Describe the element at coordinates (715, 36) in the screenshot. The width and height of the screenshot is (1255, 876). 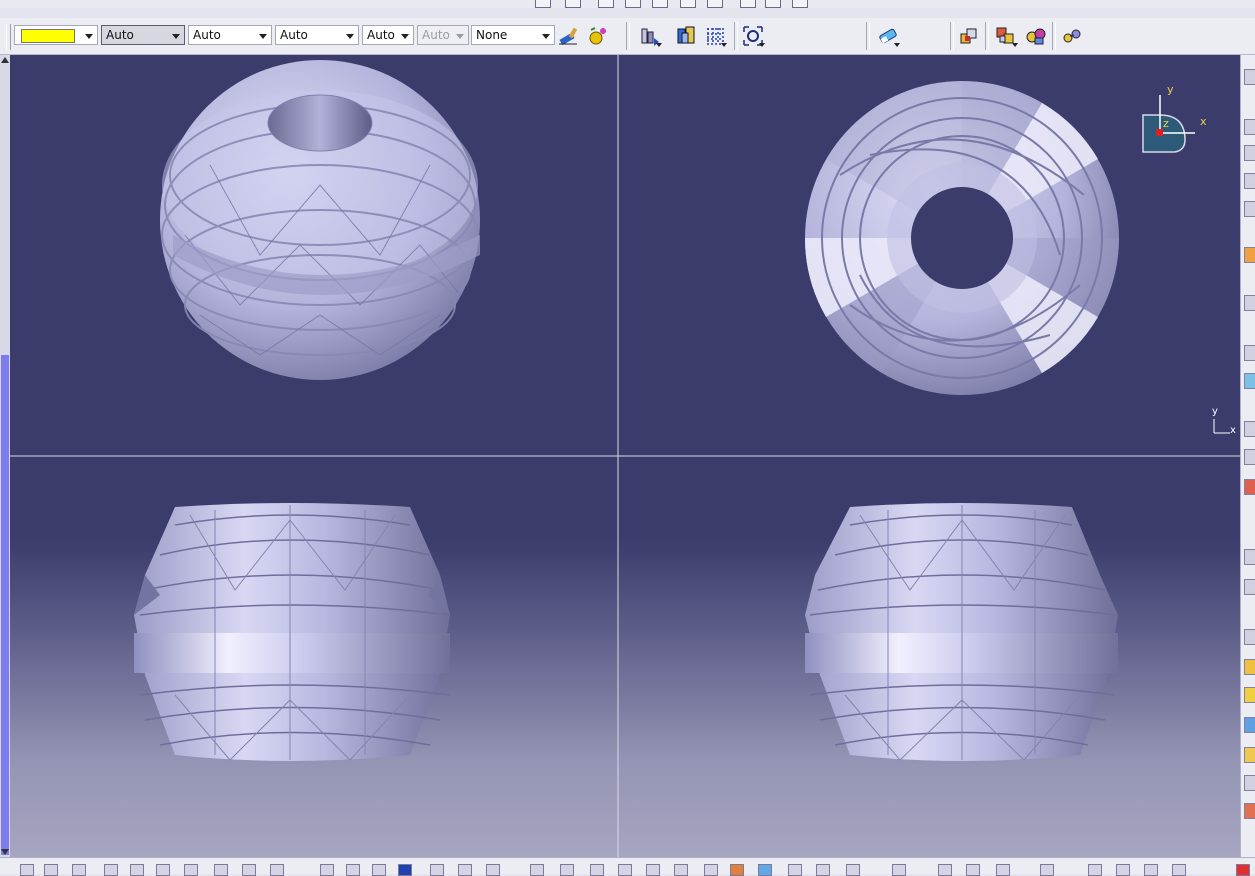
I see `grid-button` at that location.